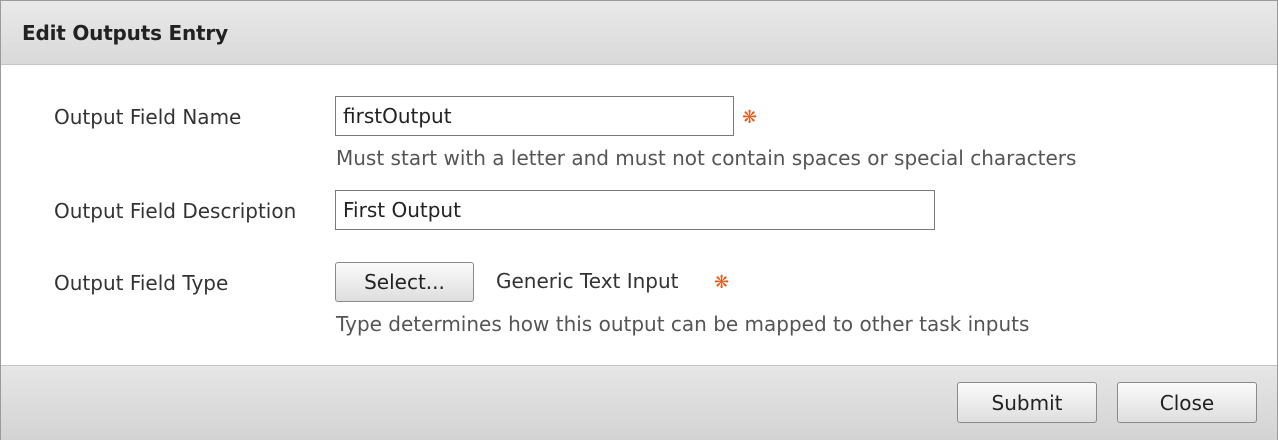  What do you see at coordinates (534, 116) in the screenshot?
I see `output-field-name-input` at bounding box center [534, 116].